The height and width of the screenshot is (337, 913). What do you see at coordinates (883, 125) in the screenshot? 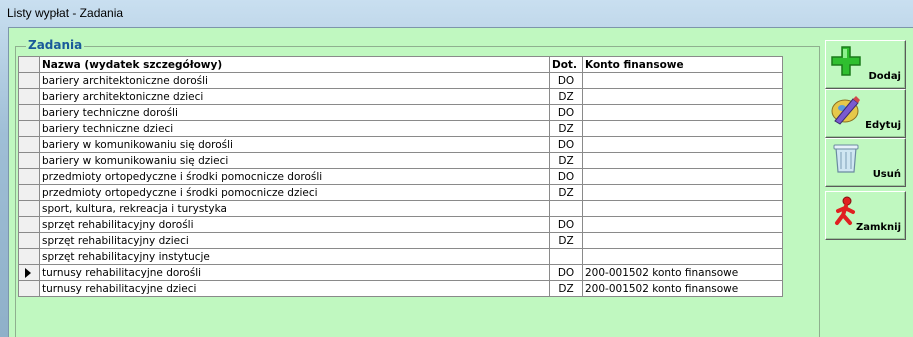
I see `edit-button-label: Edytuj` at bounding box center [883, 125].